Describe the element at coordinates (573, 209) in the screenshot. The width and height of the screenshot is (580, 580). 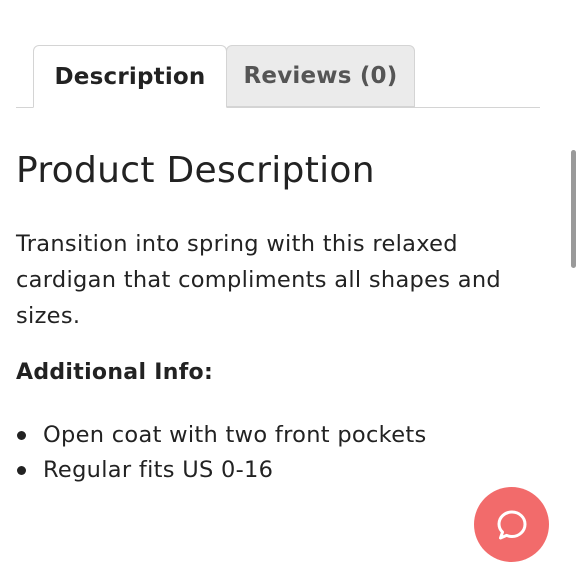
I see `scrollbar` at that location.